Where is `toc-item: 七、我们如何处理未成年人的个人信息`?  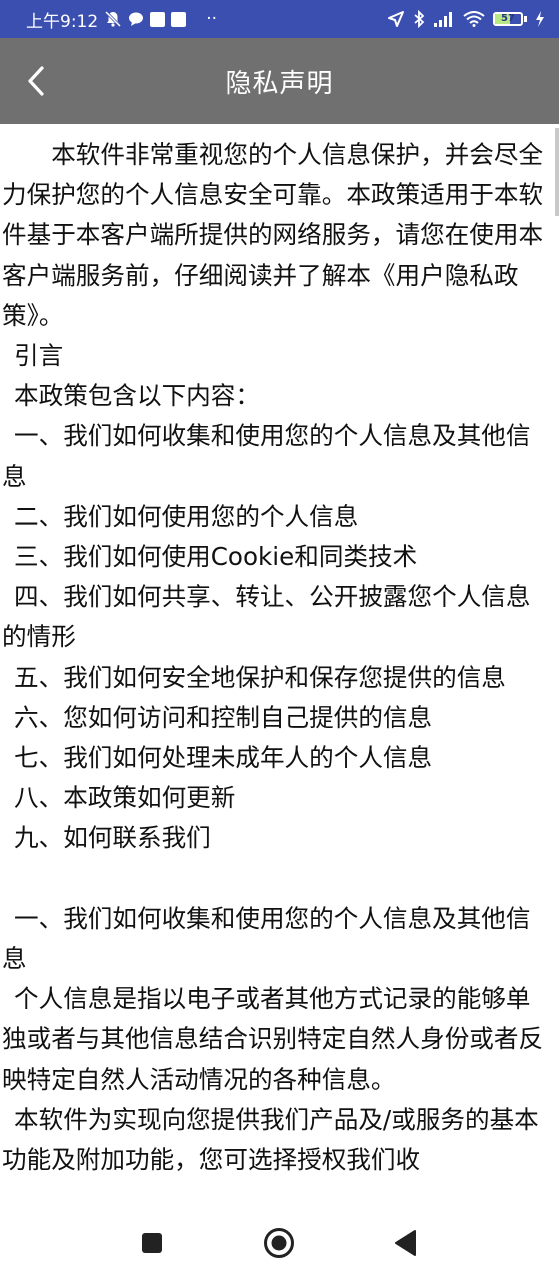
toc-item: 七、我们如何处理未成年人的个人信息 is located at coordinates (223, 758).